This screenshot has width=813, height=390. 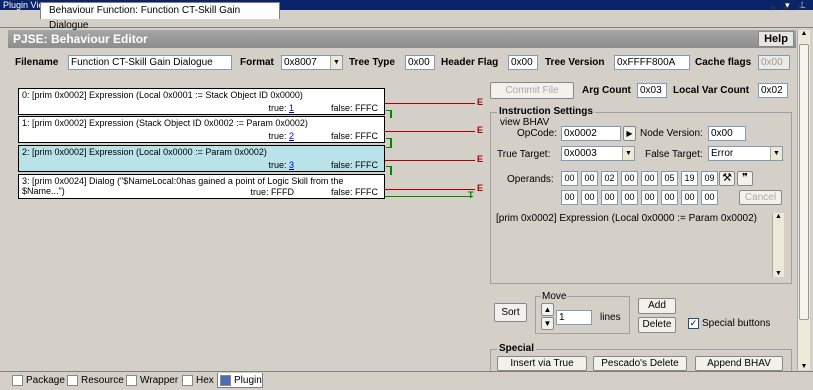 What do you see at coordinates (569, 178) in the screenshot?
I see `operand-0: 00` at bounding box center [569, 178].